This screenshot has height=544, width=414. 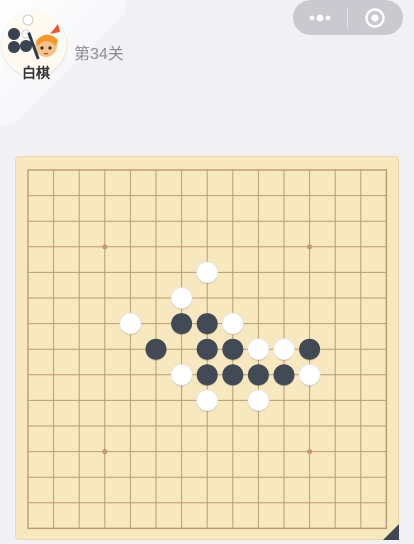 I want to click on more-dots-icon, so click(x=320, y=17).